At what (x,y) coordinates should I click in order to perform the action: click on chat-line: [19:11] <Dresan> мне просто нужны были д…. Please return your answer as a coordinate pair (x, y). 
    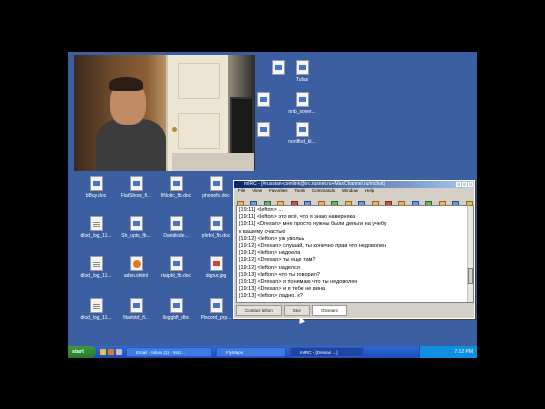
    Looking at the image, I should click on (313, 224).